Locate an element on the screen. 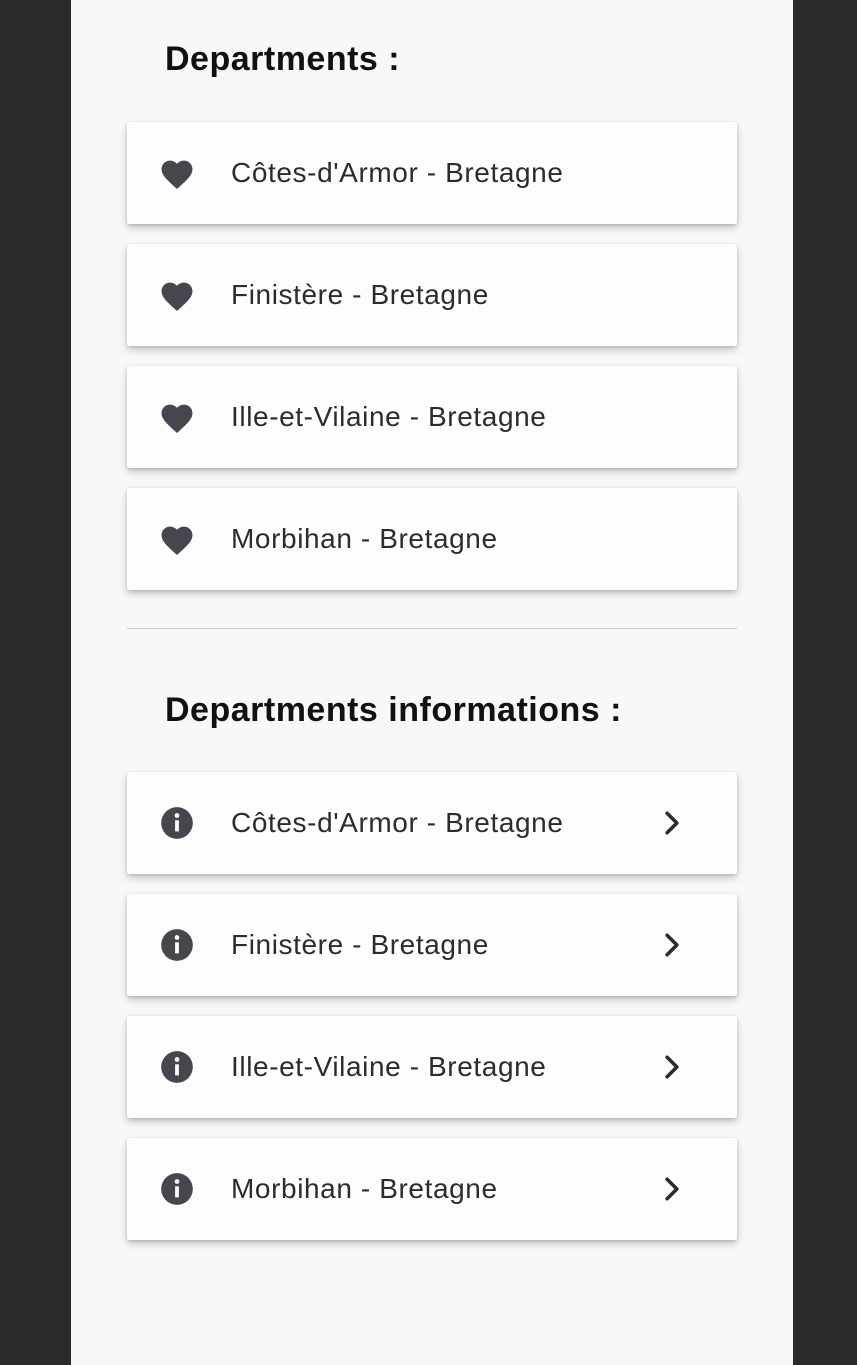 The width and height of the screenshot is (857, 1365). right-frame is located at coordinates (825, 682).